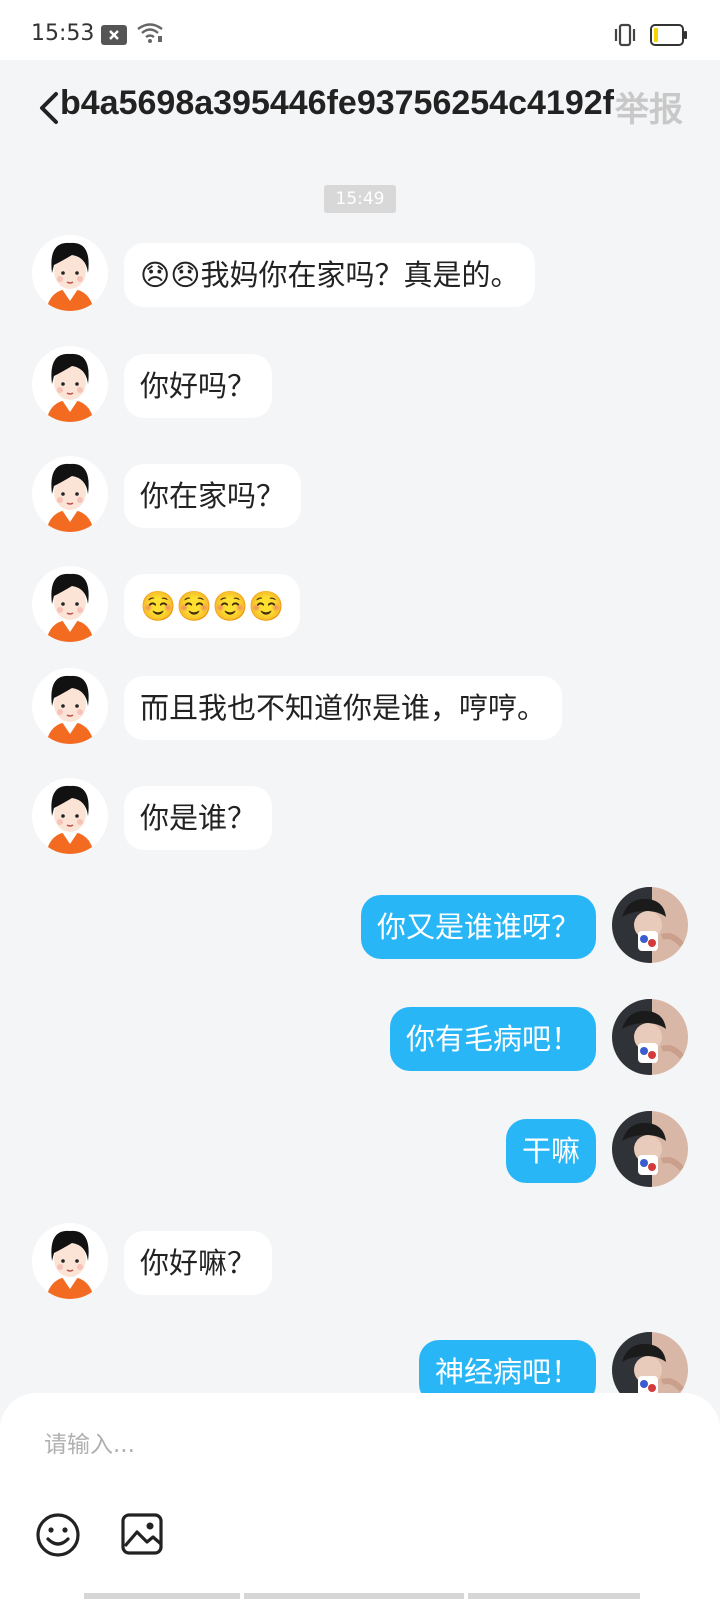 This screenshot has width=720, height=1600. Describe the element at coordinates (344, 1445) in the screenshot. I see `message-input` at that location.